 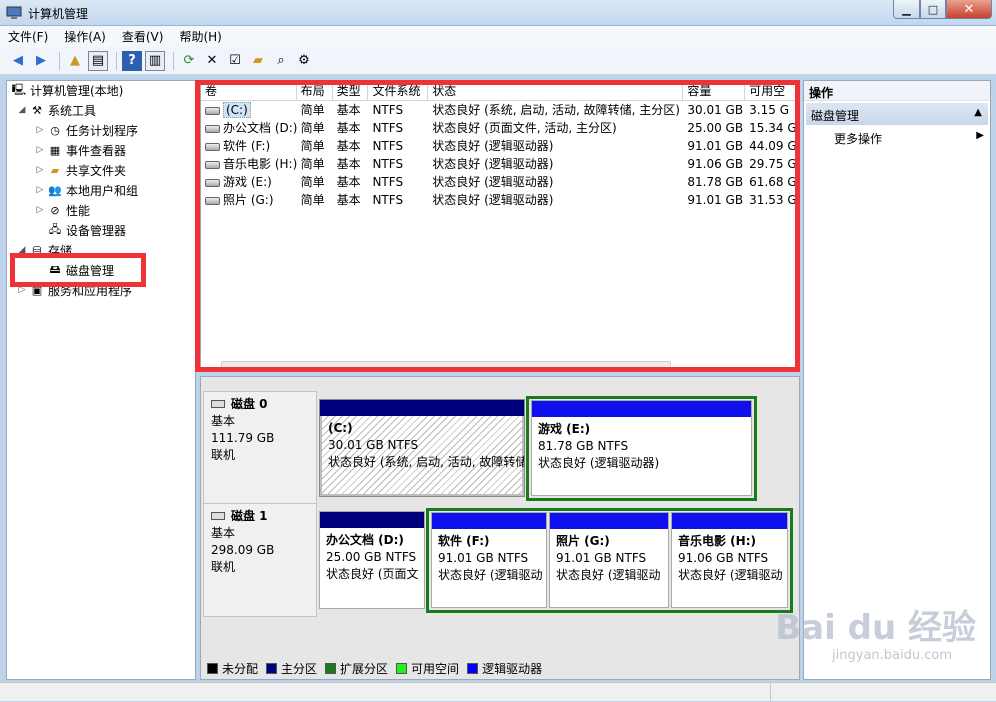 What do you see at coordinates (909, 138) in the screenshot?
I see `more-actions-item: 更多操作 ▶` at bounding box center [909, 138].